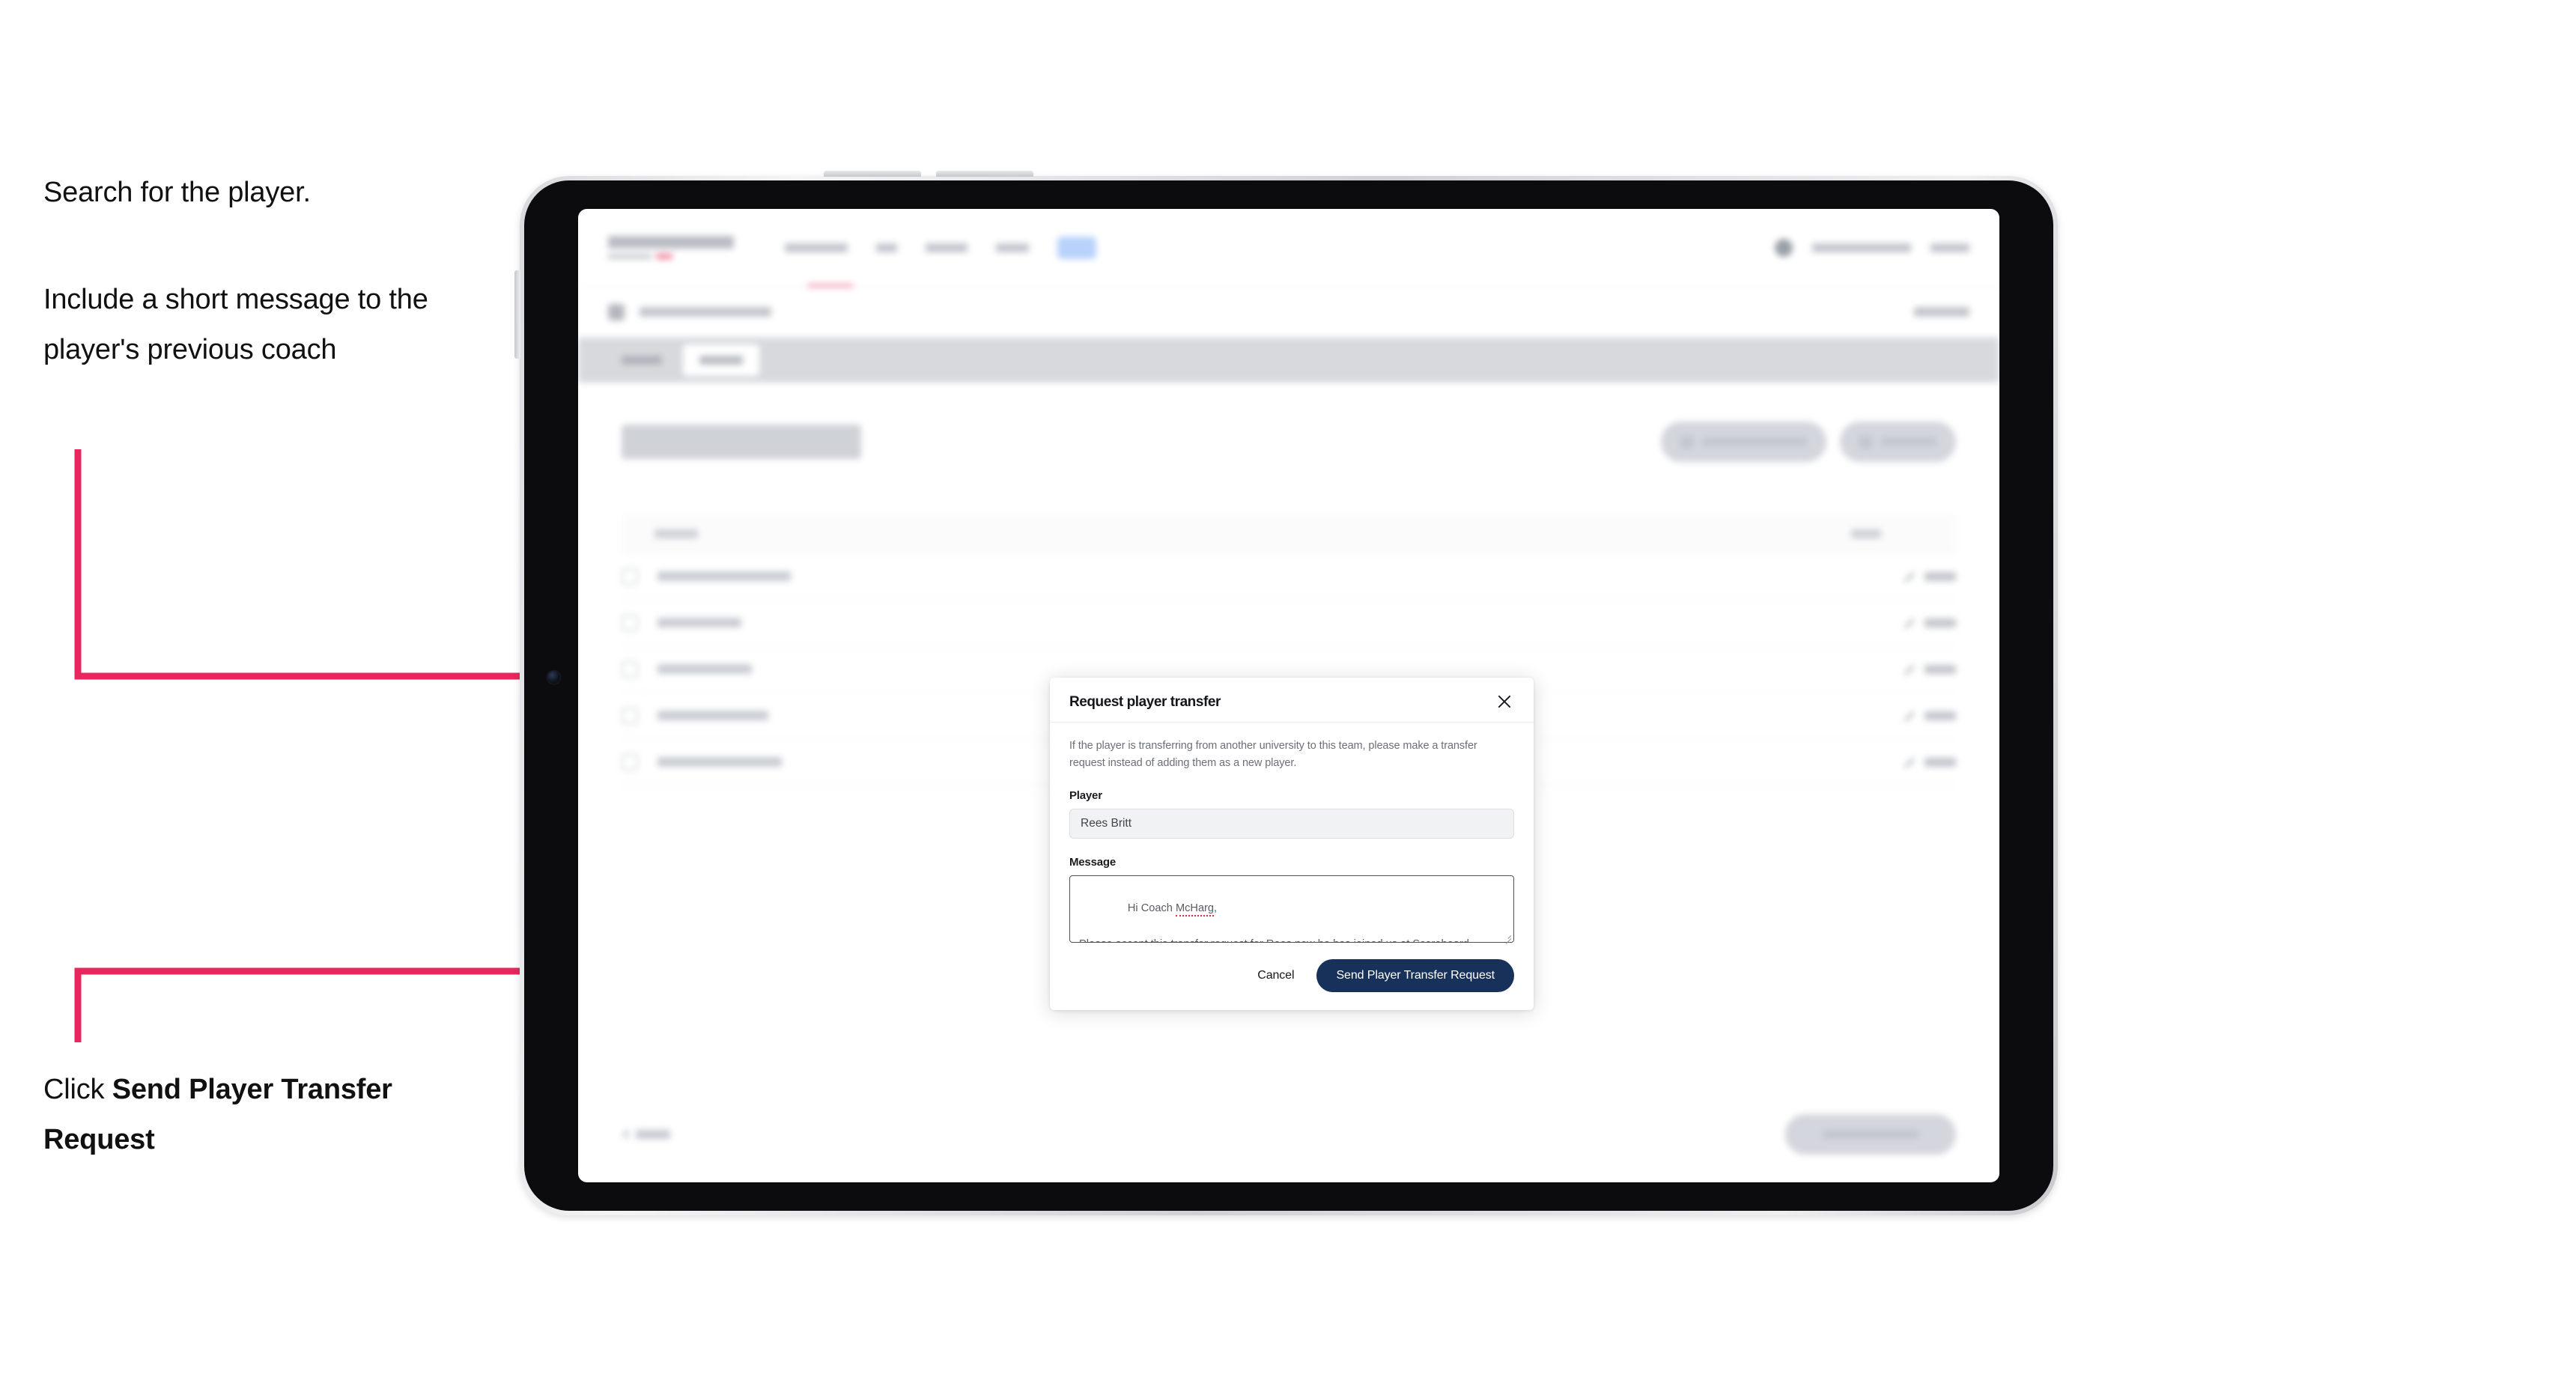  What do you see at coordinates (77, 1089) in the screenshot?
I see `annotation-step-3-prefix: Click` at bounding box center [77, 1089].